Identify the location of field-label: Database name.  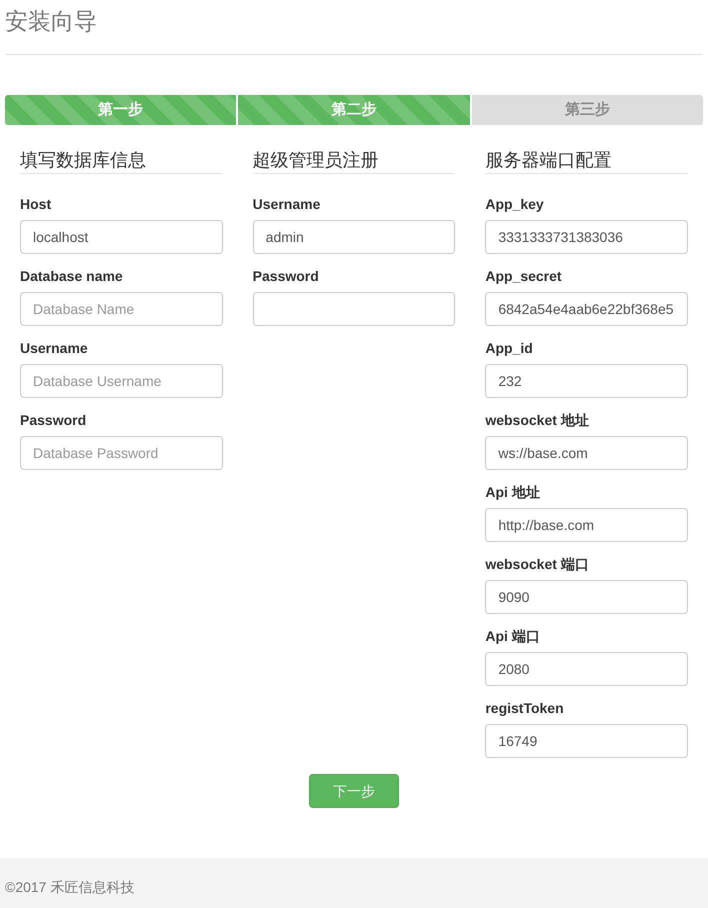
(71, 276).